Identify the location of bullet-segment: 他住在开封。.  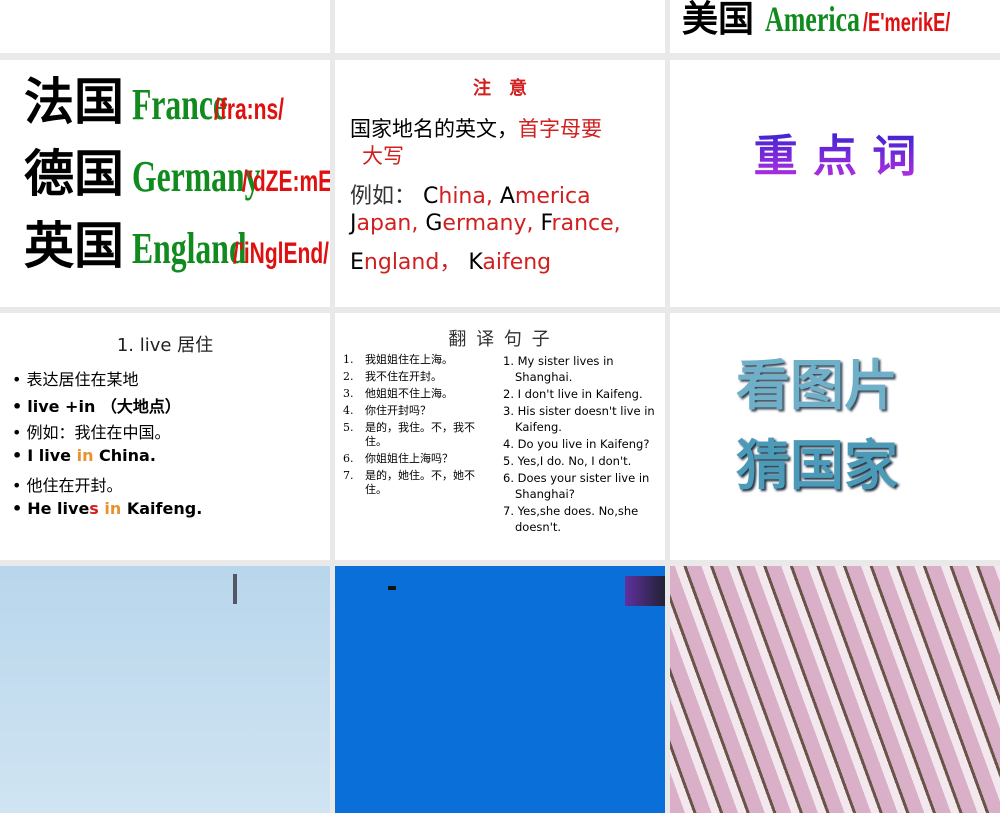
(74, 485).